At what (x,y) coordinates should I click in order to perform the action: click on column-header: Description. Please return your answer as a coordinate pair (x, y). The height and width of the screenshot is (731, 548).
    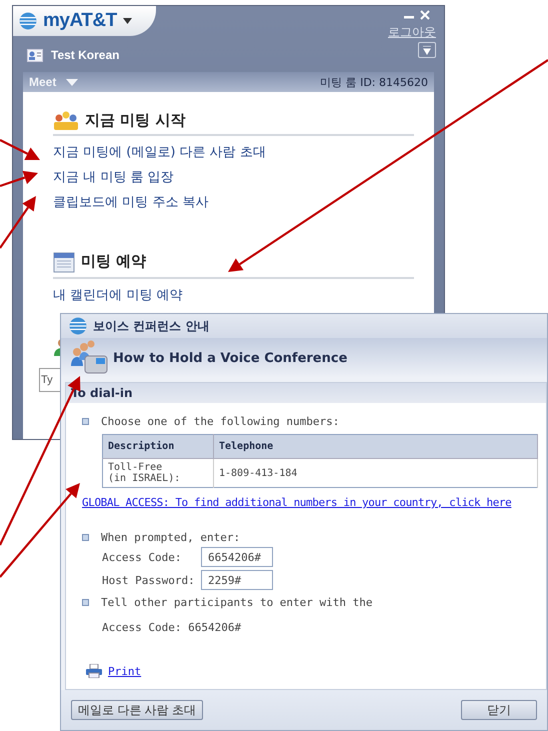
    Looking at the image, I should click on (158, 446).